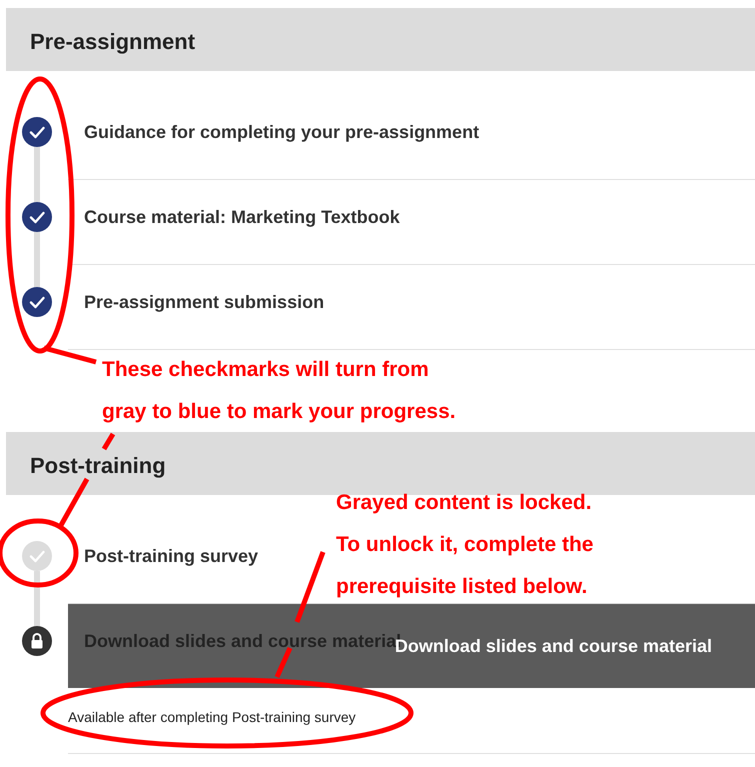 The height and width of the screenshot is (767, 755). I want to click on item-title: Pre-assignment submission, so click(204, 302).